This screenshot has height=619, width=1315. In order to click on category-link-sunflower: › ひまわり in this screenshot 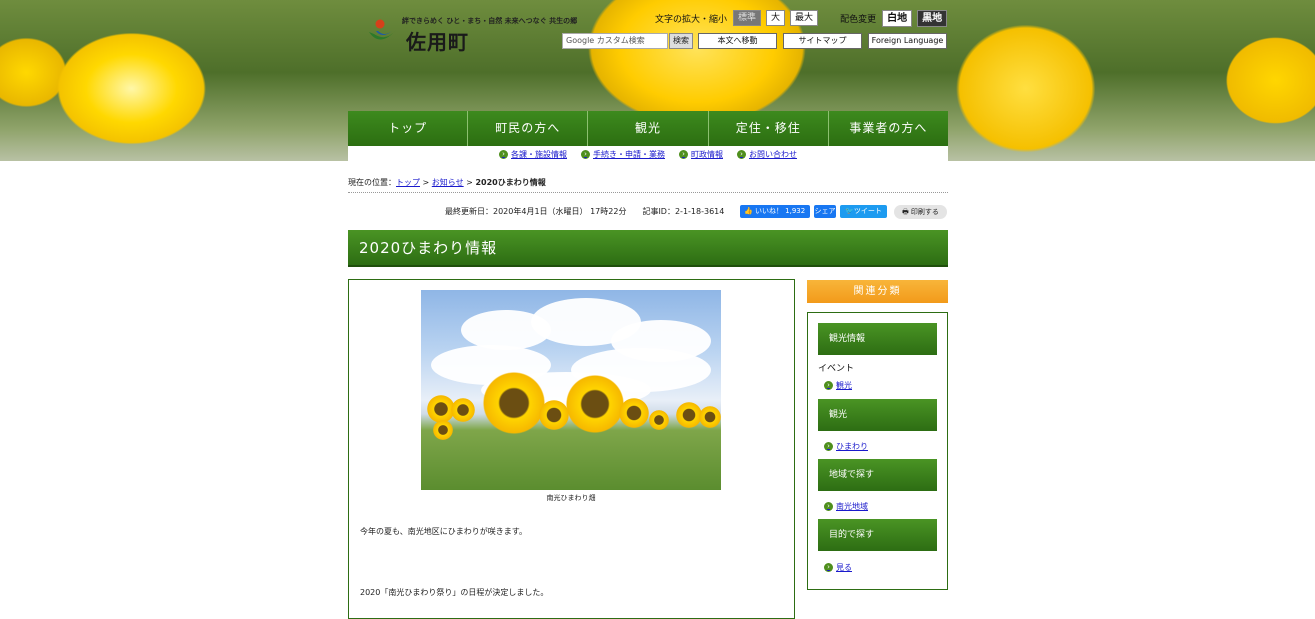, I will do `click(846, 446)`.